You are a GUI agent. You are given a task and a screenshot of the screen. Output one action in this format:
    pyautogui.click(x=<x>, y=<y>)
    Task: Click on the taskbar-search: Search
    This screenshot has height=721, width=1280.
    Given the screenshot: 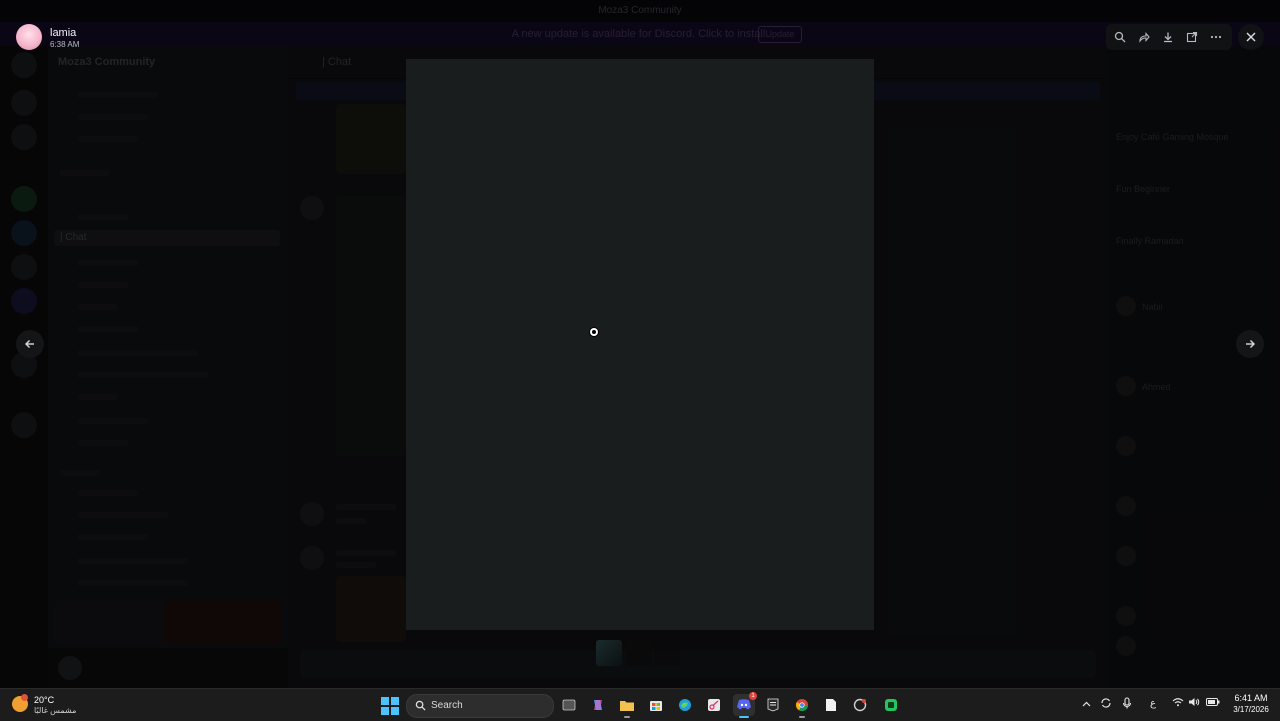 What is the action you would take?
    pyautogui.click(x=480, y=706)
    